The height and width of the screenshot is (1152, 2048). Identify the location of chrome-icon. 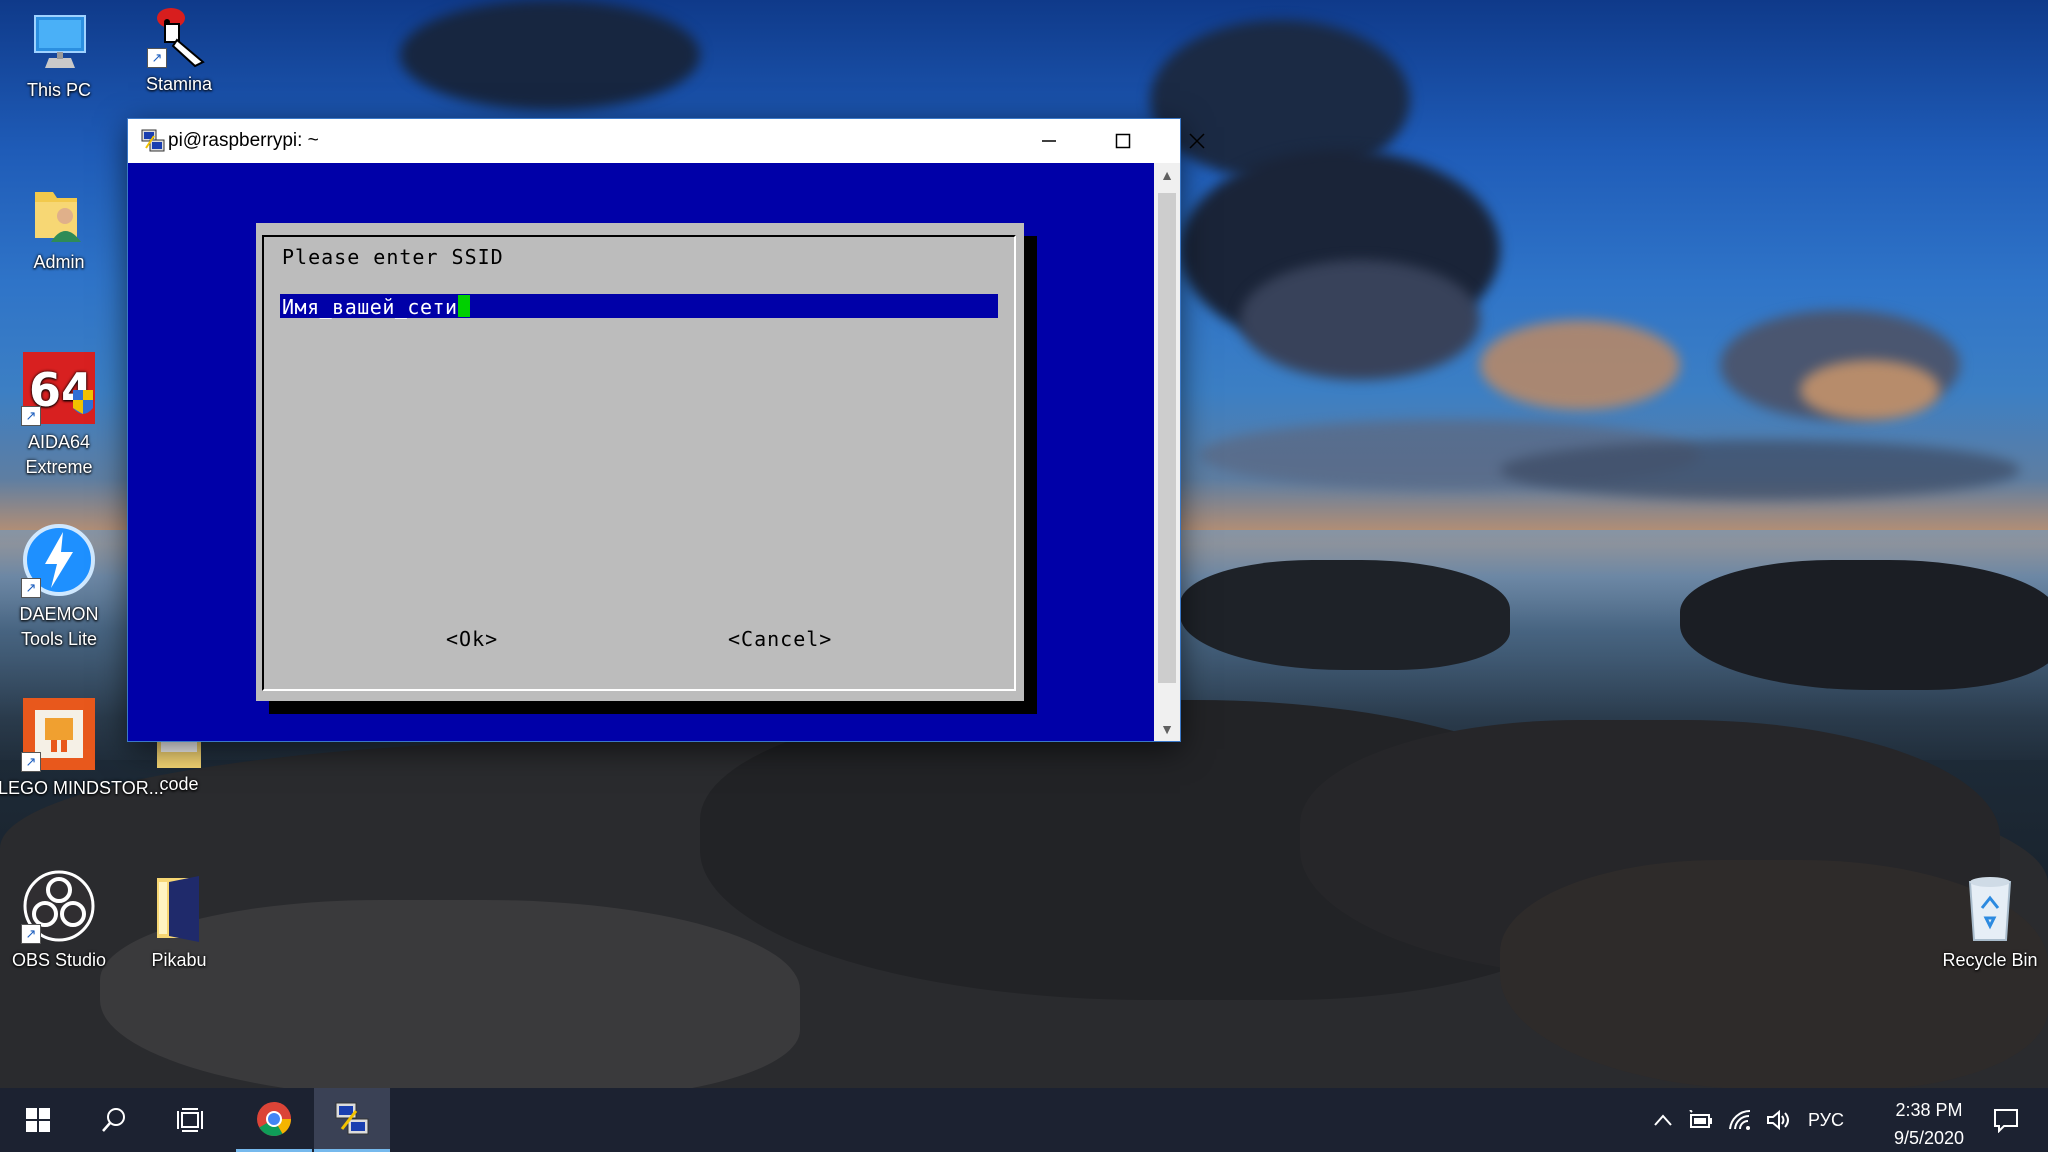
(274, 1118).